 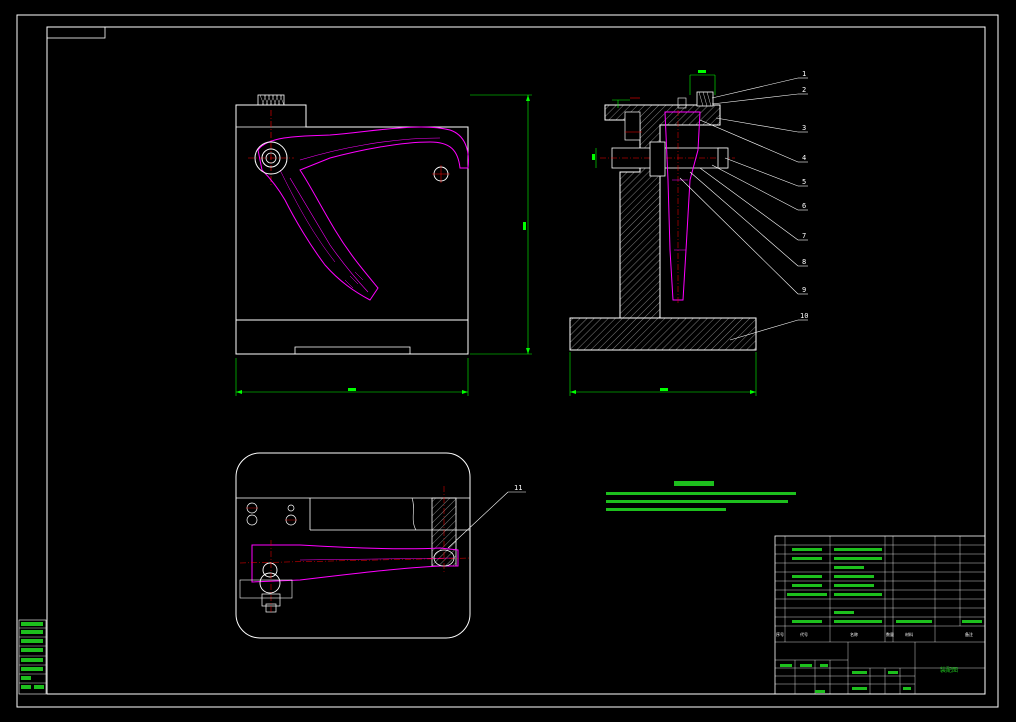 I want to click on header-seq: 序号, so click(x=780, y=634).